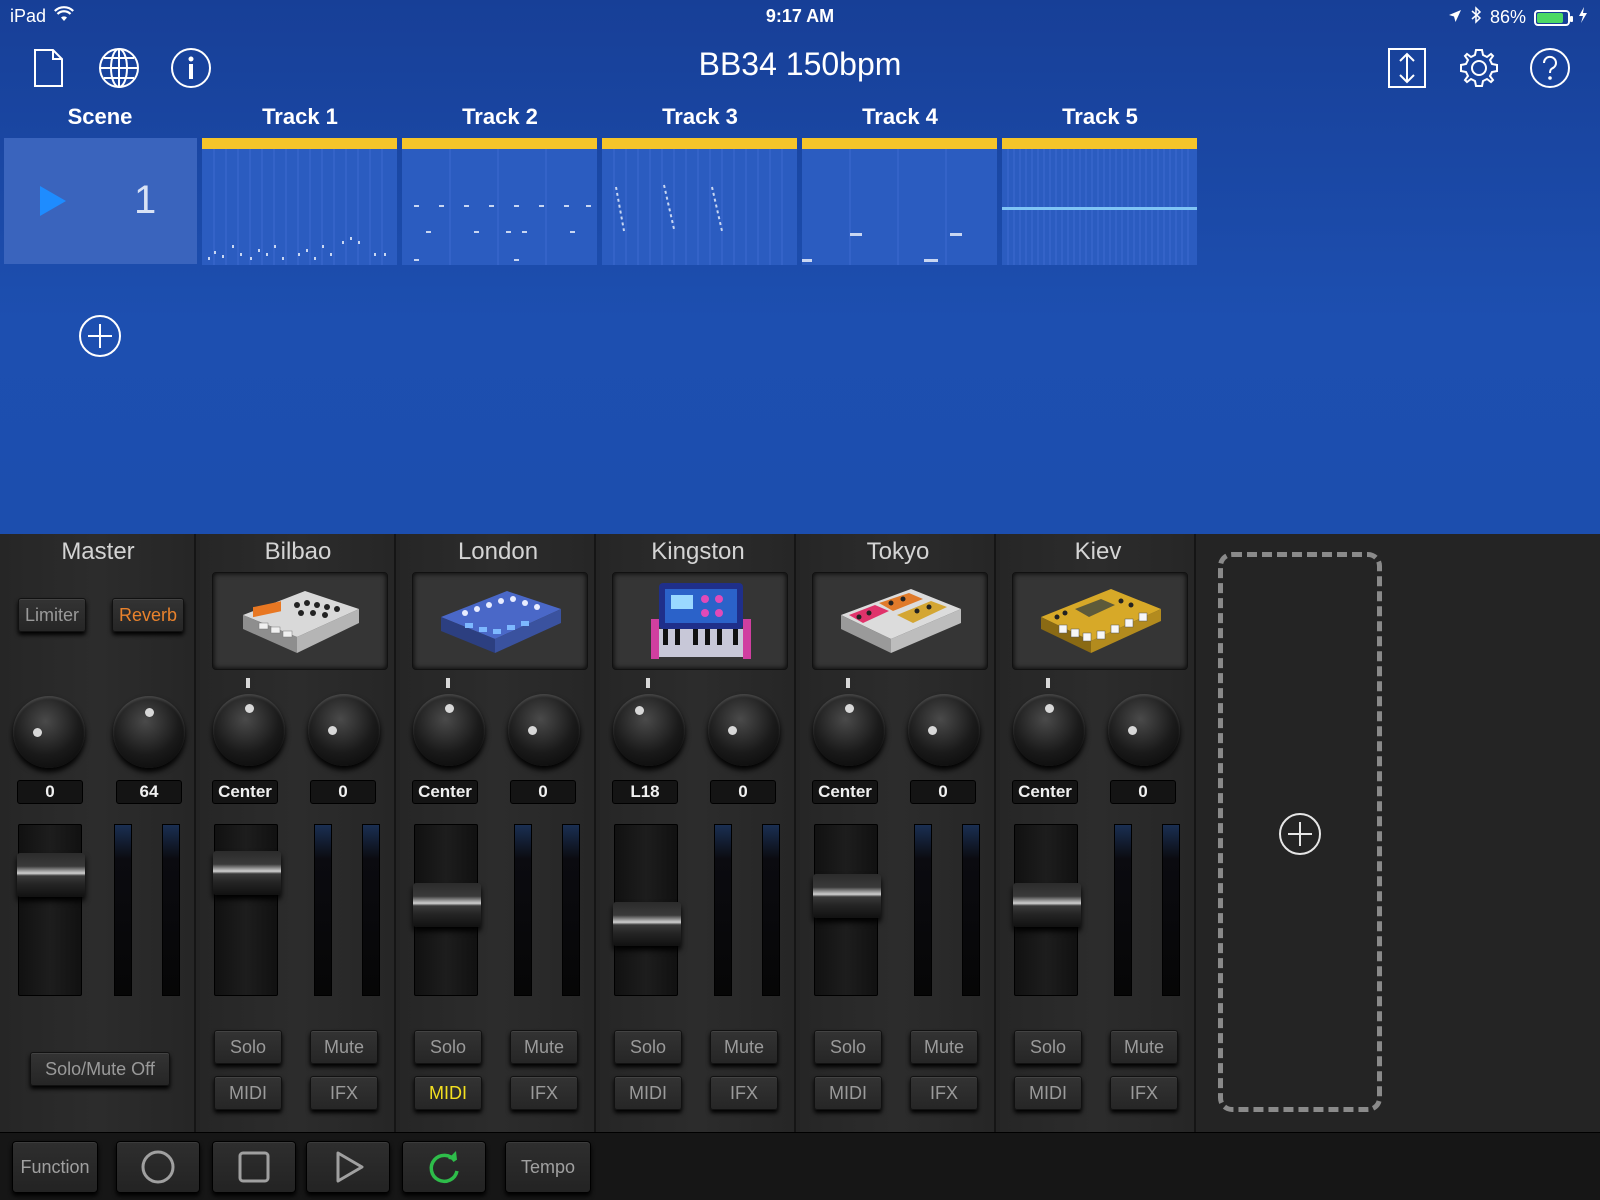 The height and width of the screenshot is (1200, 1600). What do you see at coordinates (900, 117) in the screenshot?
I see `track-header-4: Track 4` at bounding box center [900, 117].